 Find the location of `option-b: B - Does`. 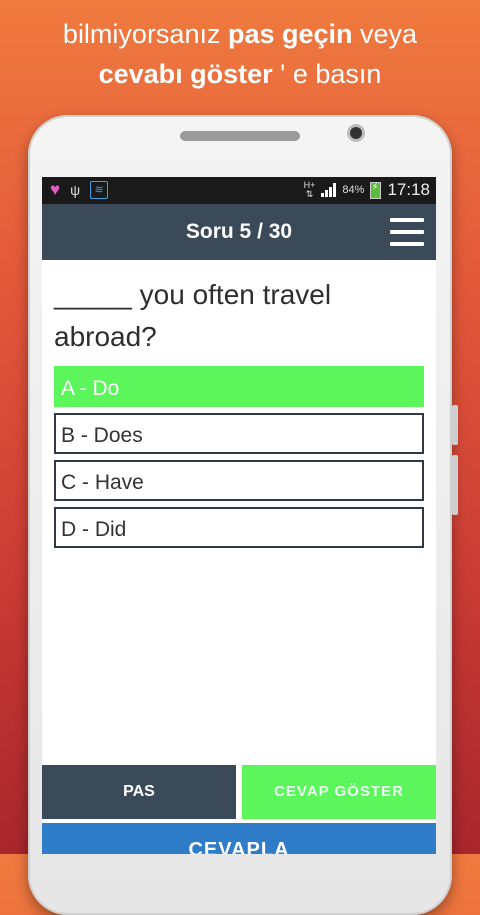

option-b: B - Does is located at coordinates (239, 433).